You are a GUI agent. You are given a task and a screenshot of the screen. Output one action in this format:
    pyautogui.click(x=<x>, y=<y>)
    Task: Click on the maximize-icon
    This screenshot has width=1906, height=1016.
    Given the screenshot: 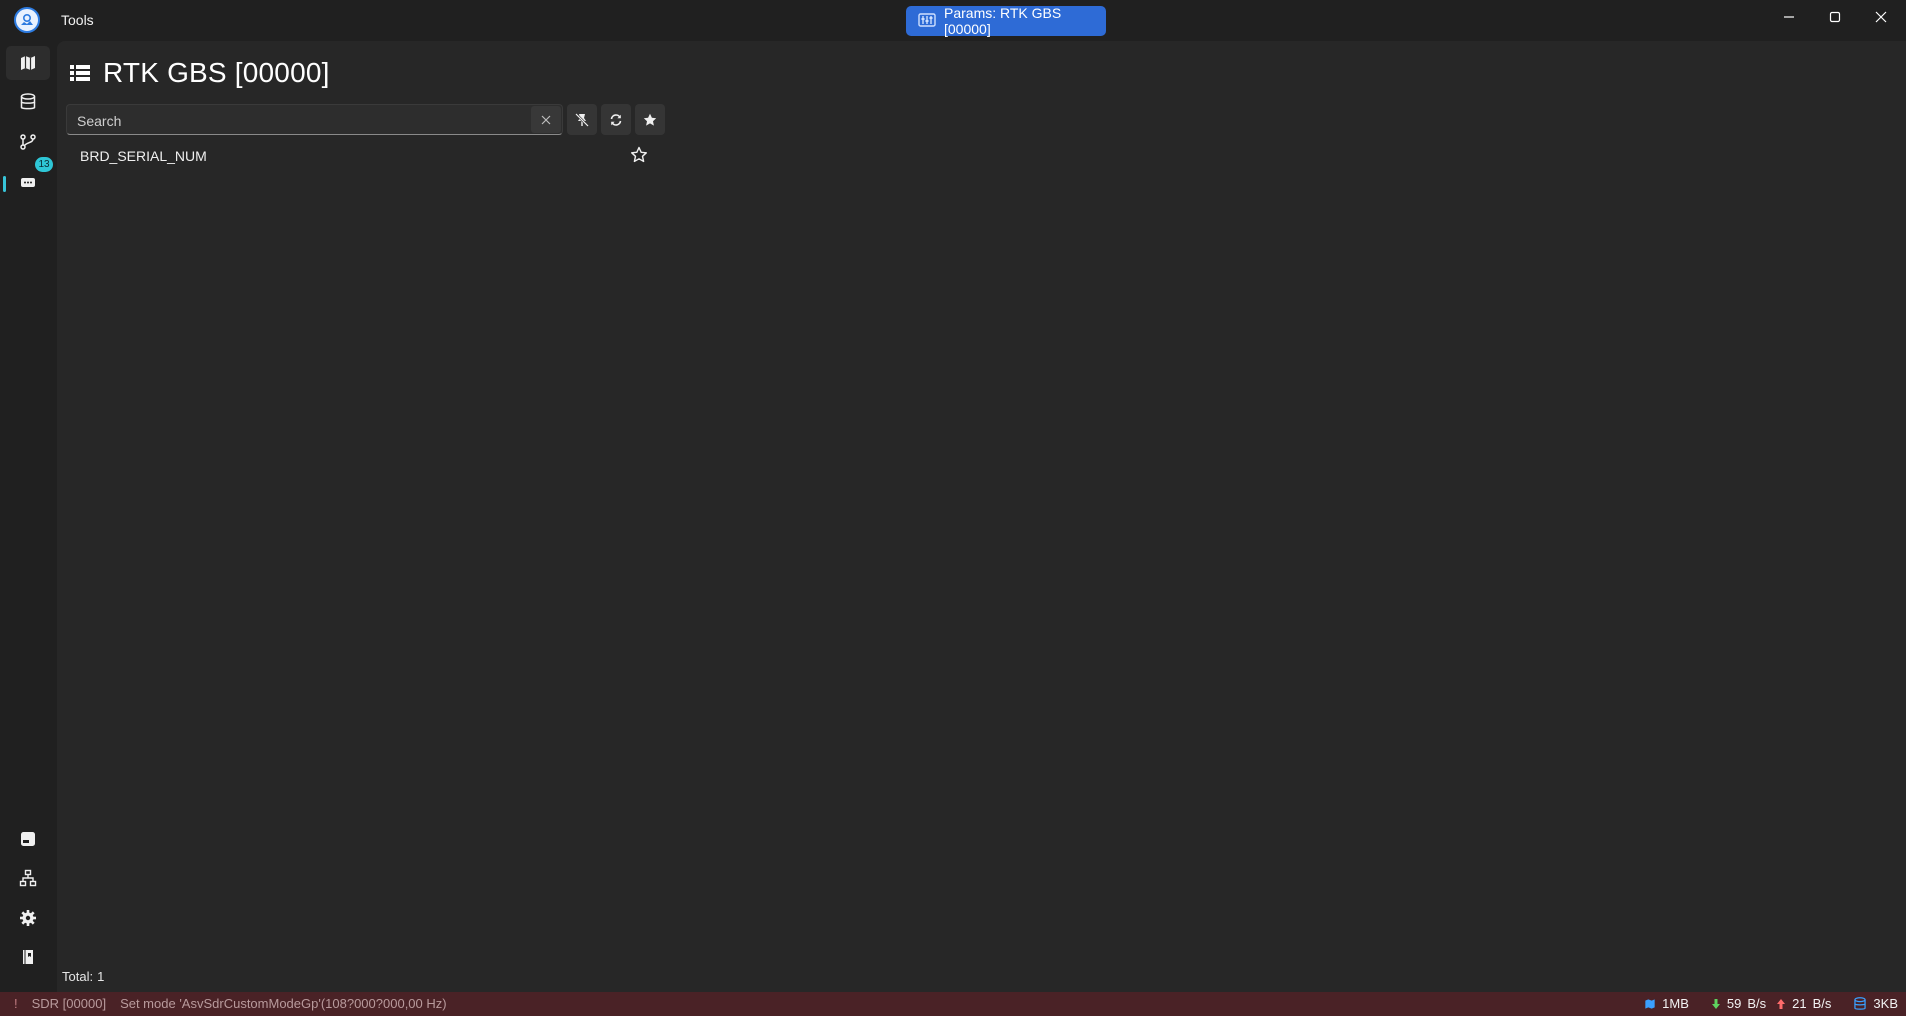 What is the action you would take?
    pyautogui.click(x=1835, y=17)
    